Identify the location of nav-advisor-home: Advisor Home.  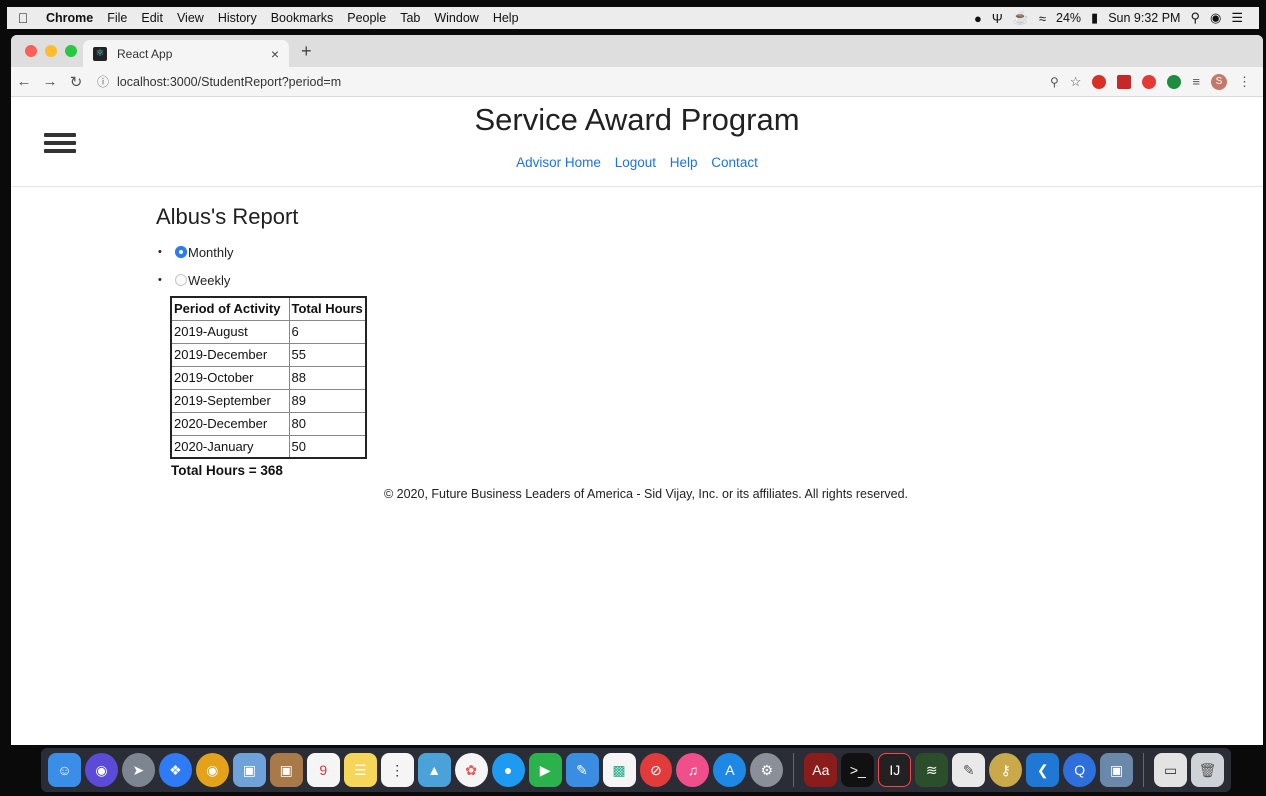
(558, 162).